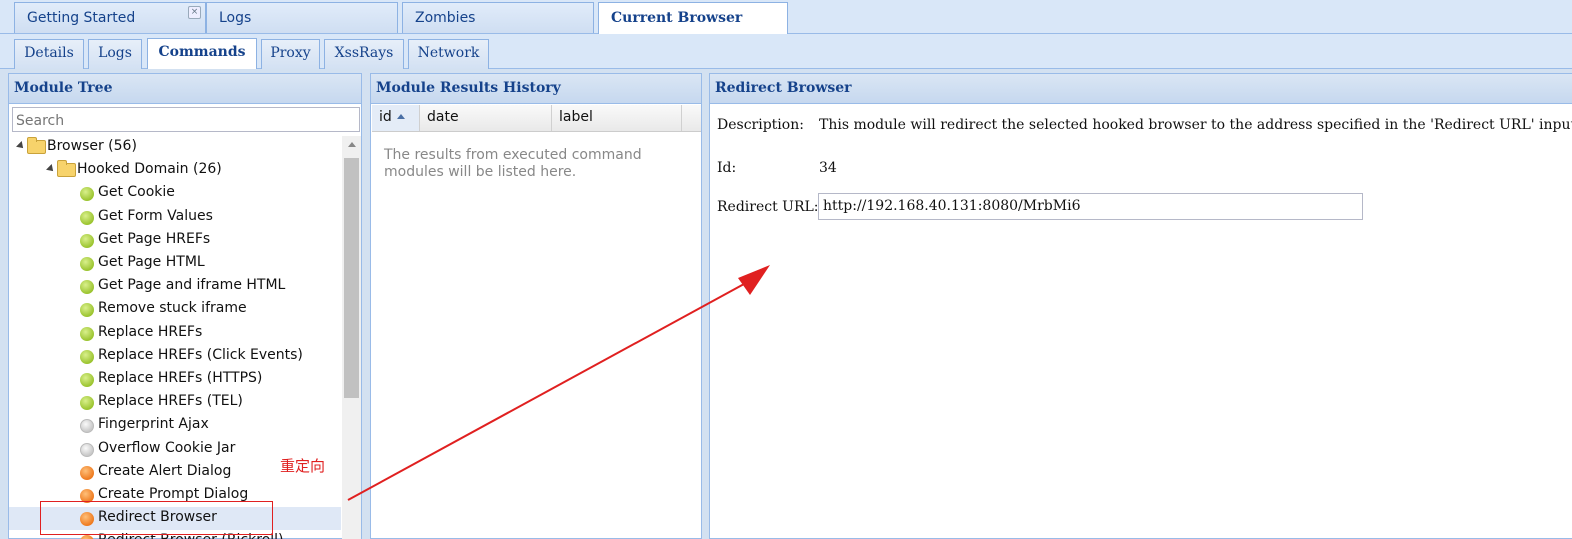 This screenshot has width=1572, height=539. I want to click on scroll-up-arrow-icon, so click(352, 144).